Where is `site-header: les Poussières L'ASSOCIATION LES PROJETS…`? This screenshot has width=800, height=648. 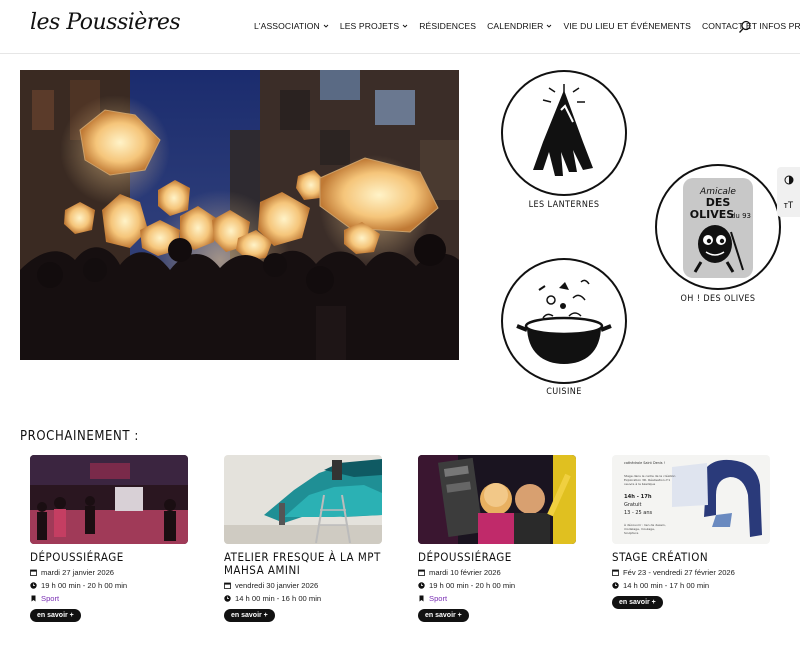
site-header: les Poussières L'ASSOCIATION LES PROJETS… is located at coordinates (400, 27).